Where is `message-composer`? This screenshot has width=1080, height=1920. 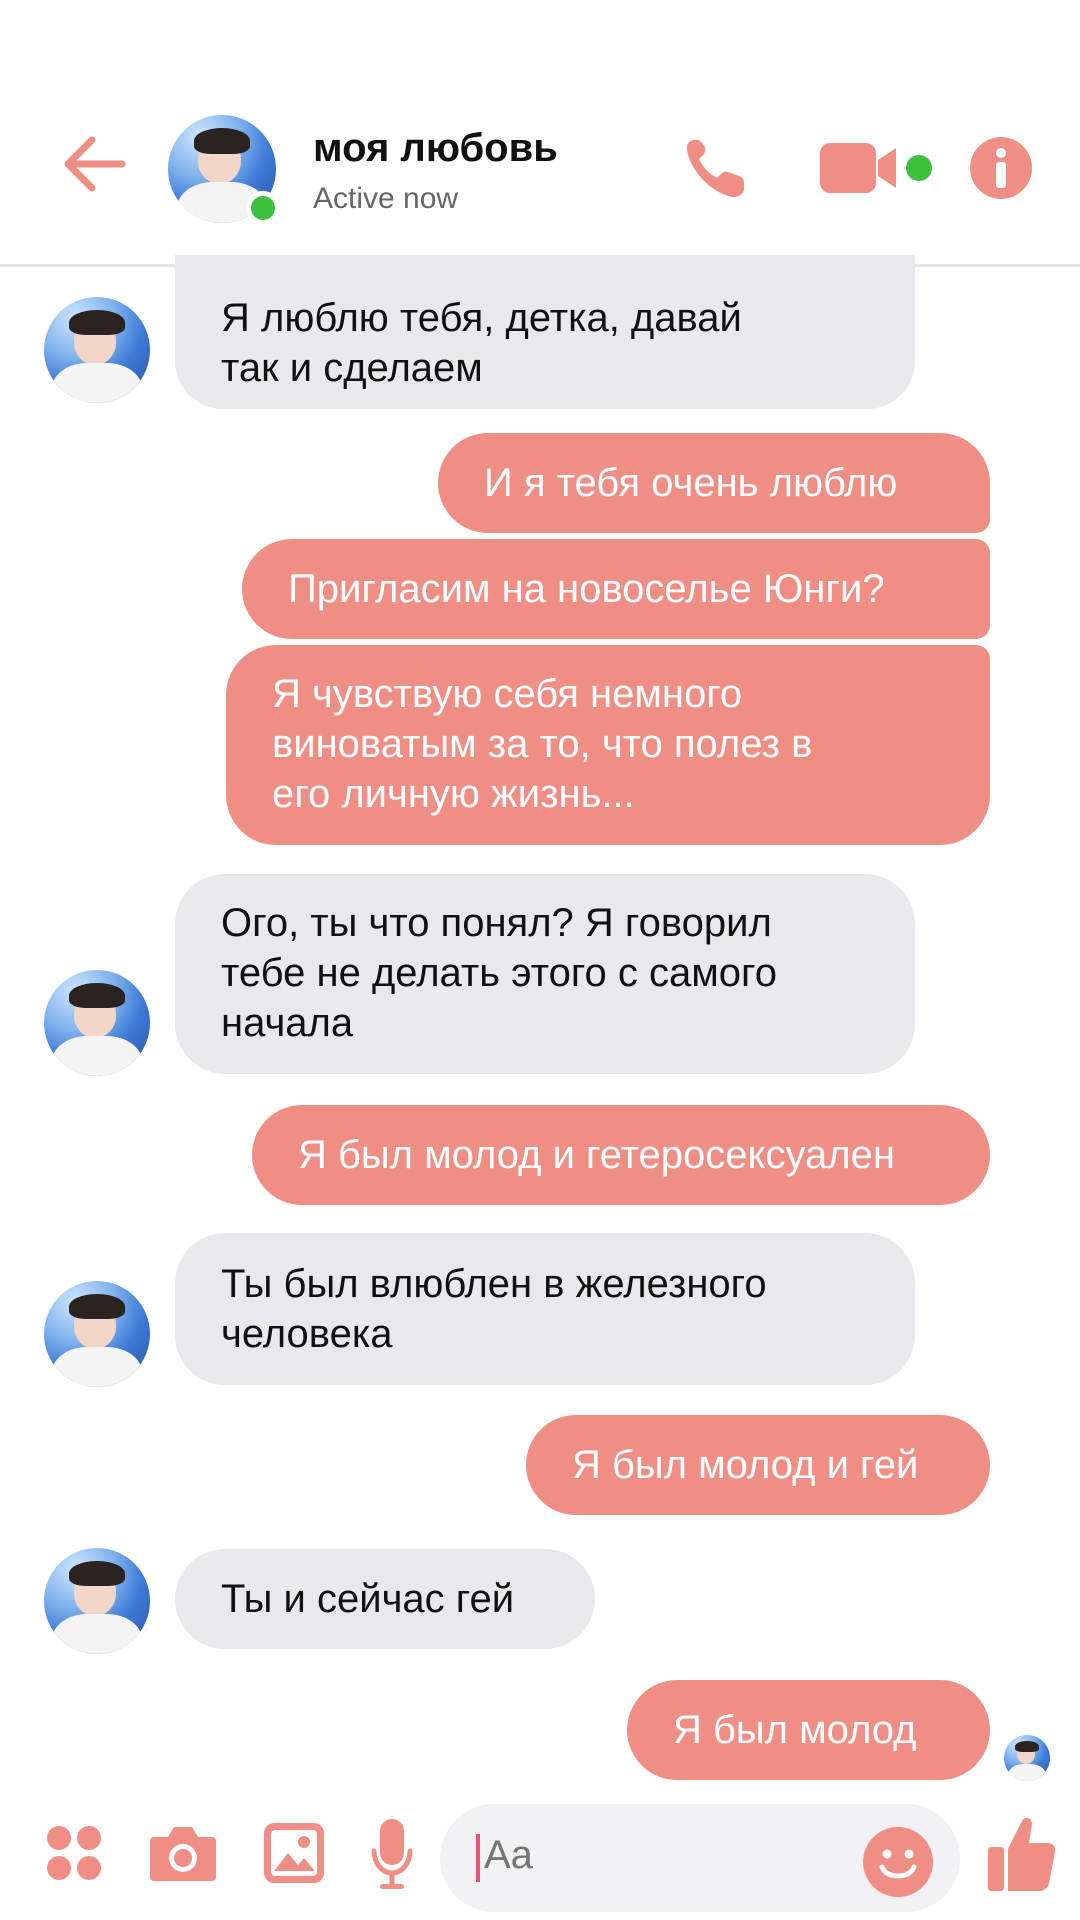
message-composer is located at coordinates (540, 1858).